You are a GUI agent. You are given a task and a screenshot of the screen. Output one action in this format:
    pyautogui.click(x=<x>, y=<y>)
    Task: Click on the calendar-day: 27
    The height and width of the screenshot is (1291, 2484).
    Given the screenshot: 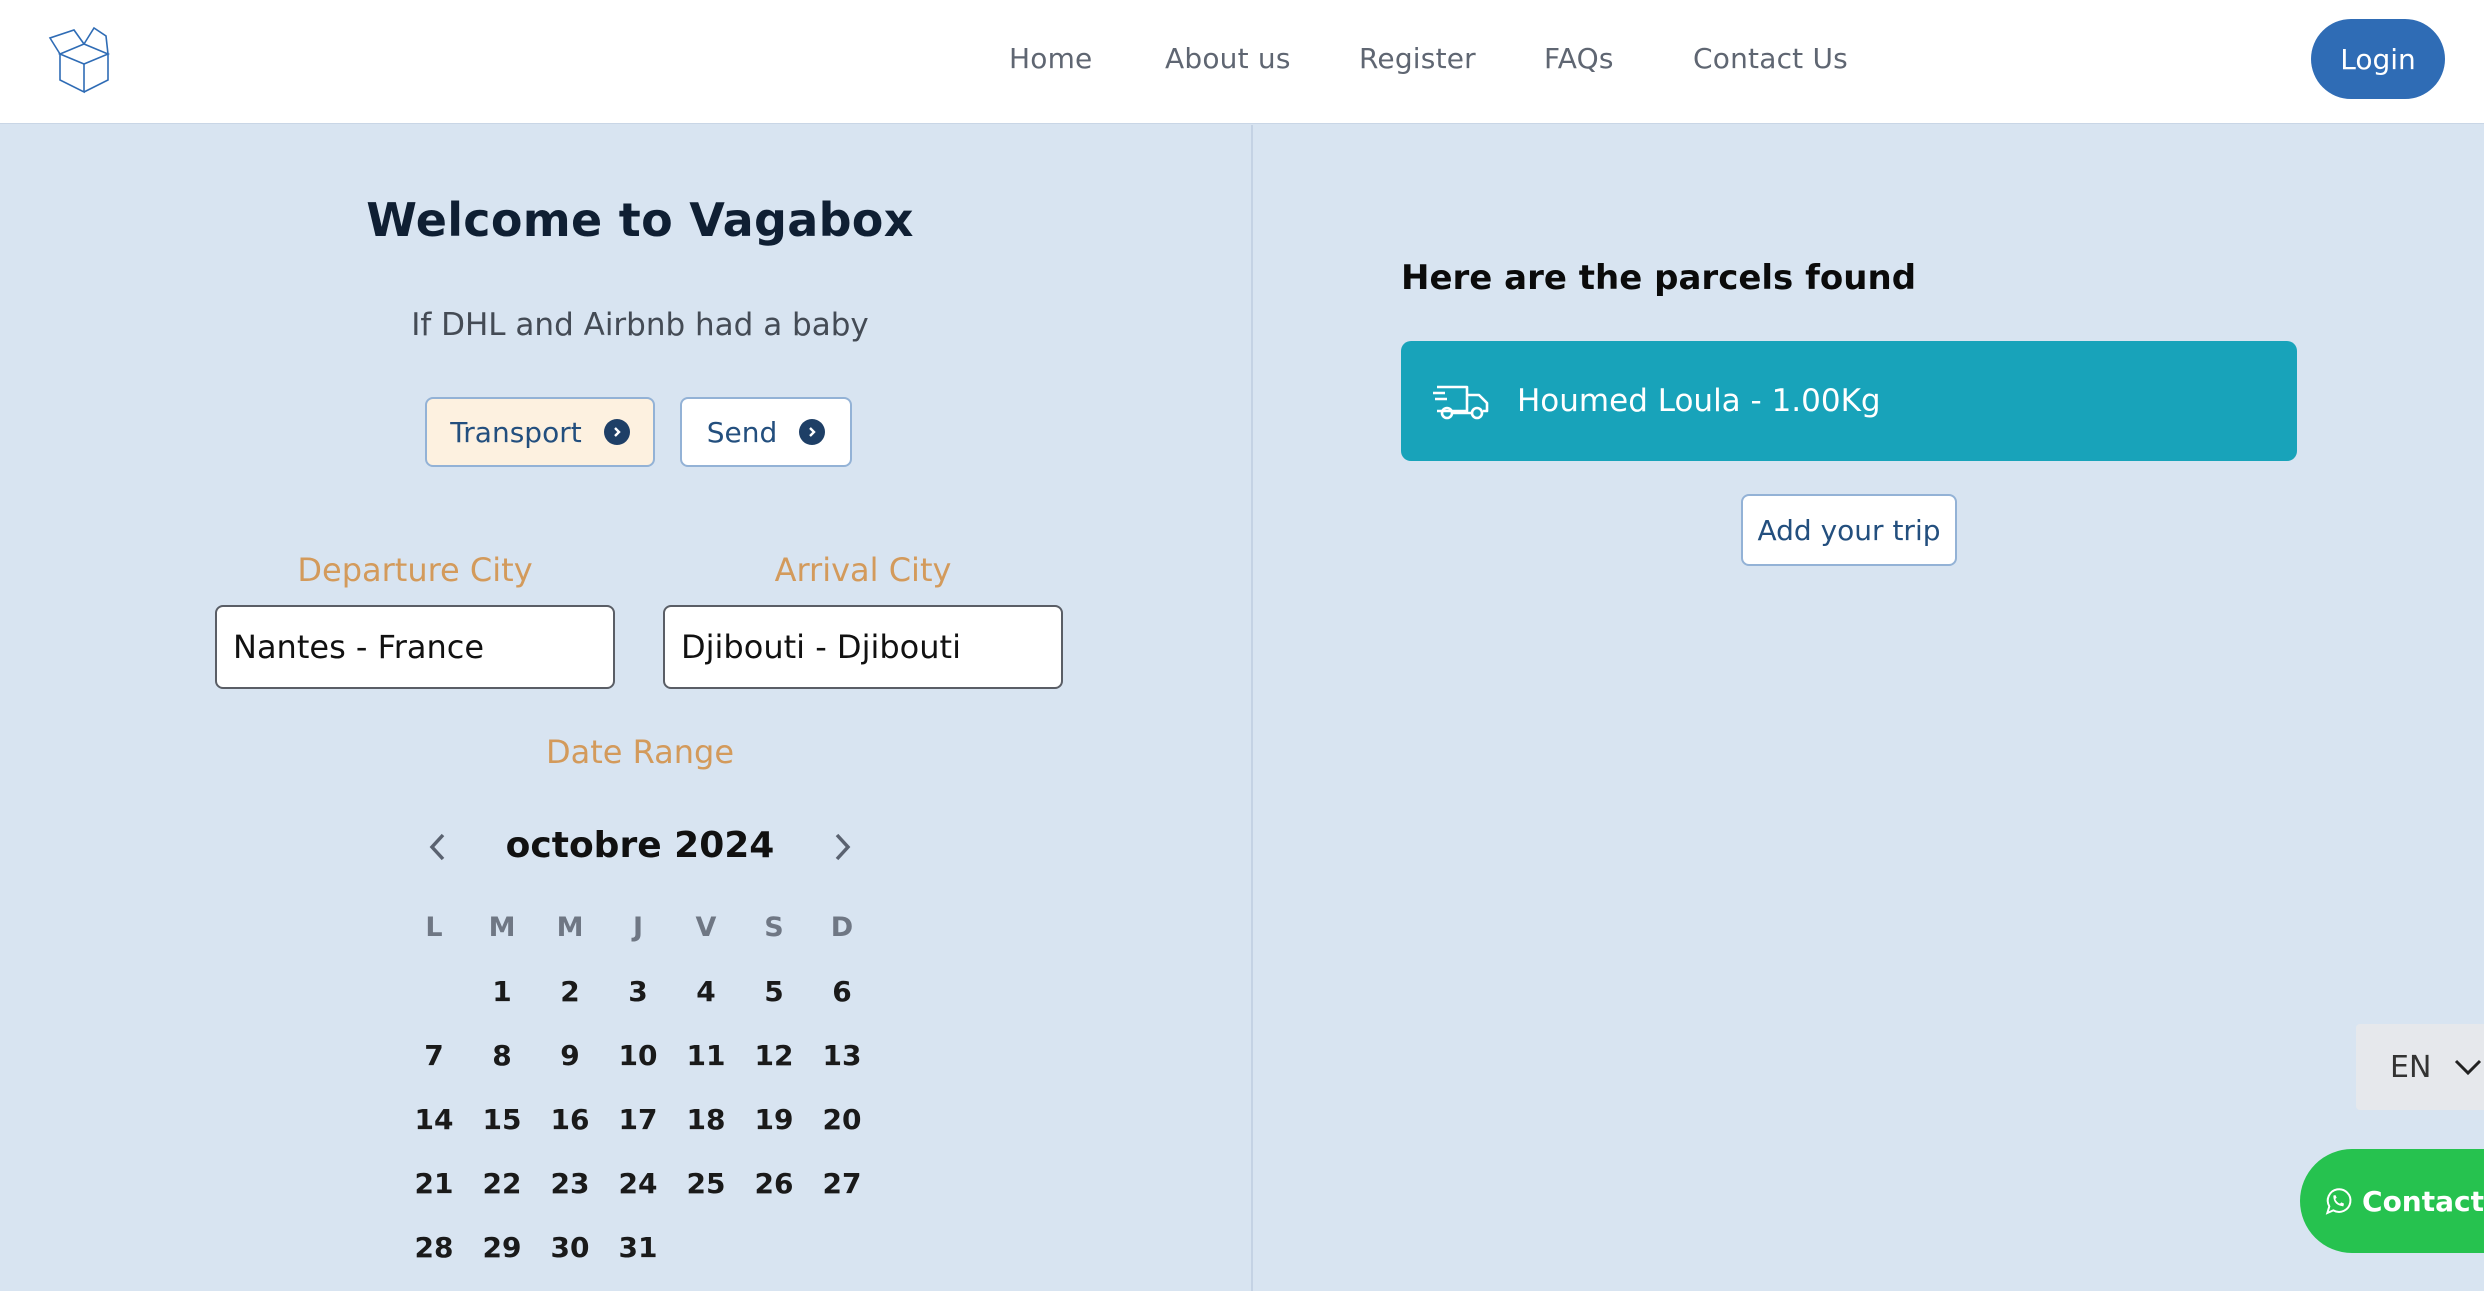 What is the action you would take?
    pyautogui.click(x=842, y=1183)
    